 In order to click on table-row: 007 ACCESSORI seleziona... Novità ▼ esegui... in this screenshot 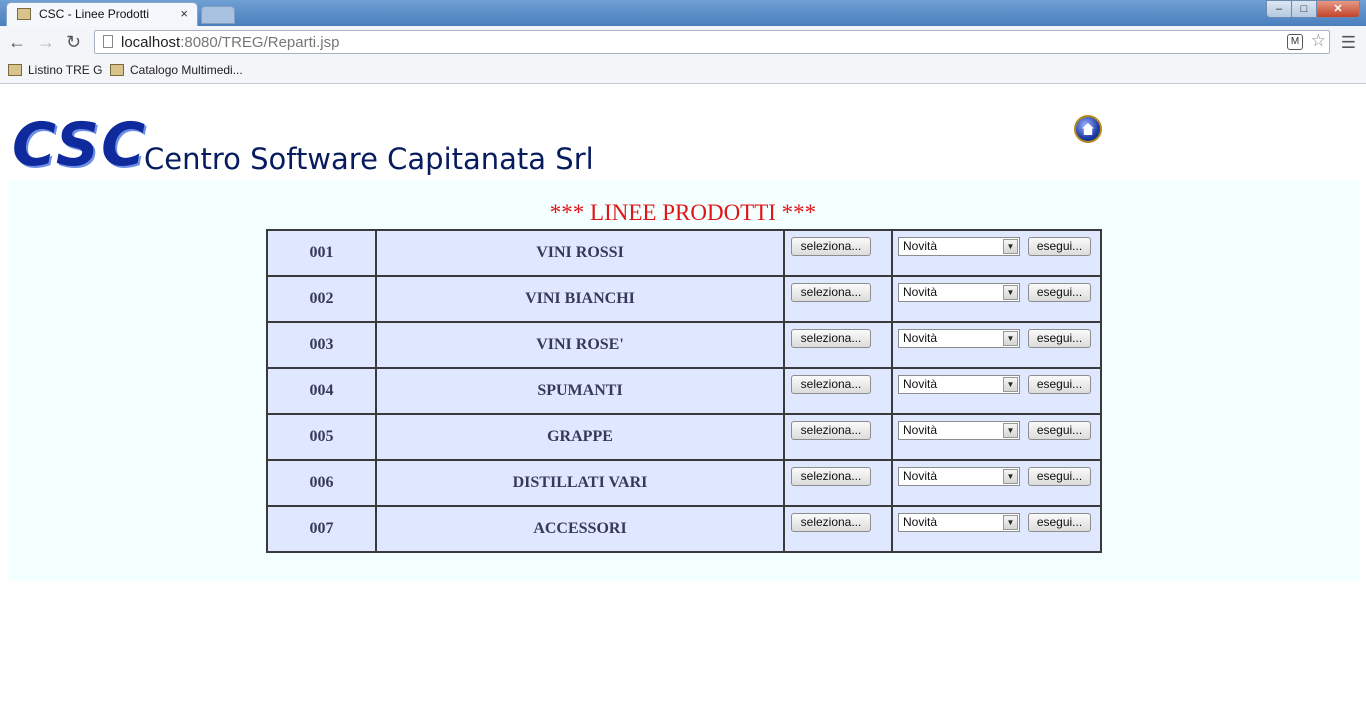, I will do `click(684, 529)`.